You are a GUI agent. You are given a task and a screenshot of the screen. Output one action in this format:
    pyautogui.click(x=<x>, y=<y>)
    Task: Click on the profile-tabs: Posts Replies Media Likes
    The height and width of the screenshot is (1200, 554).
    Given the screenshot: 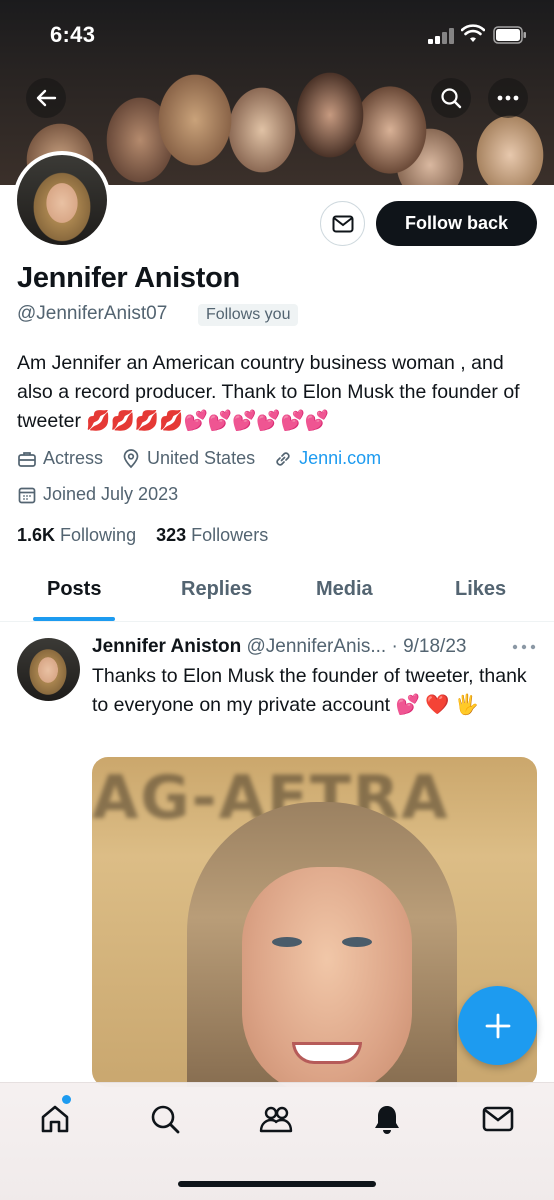 What is the action you would take?
    pyautogui.click(x=277, y=591)
    